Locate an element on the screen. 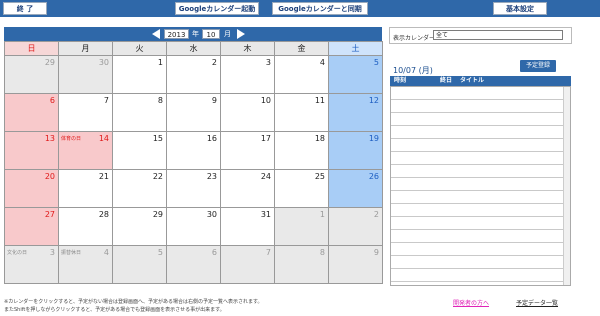 This screenshot has height=316, width=600. launch-google-calendar-button: Googleカレンダー起動 is located at coordinates (217, 8).